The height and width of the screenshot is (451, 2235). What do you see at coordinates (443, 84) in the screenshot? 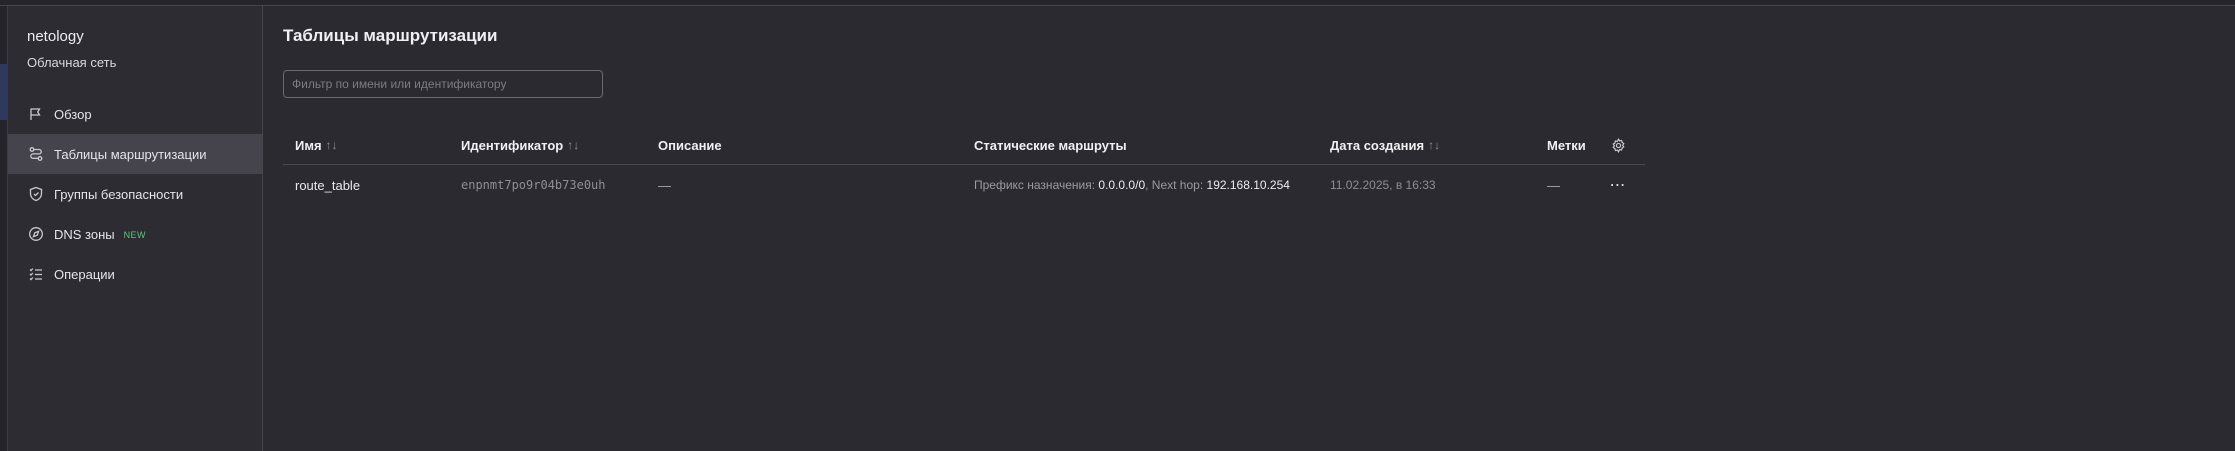
I see `filter-input` at bounding box center [443, 84].